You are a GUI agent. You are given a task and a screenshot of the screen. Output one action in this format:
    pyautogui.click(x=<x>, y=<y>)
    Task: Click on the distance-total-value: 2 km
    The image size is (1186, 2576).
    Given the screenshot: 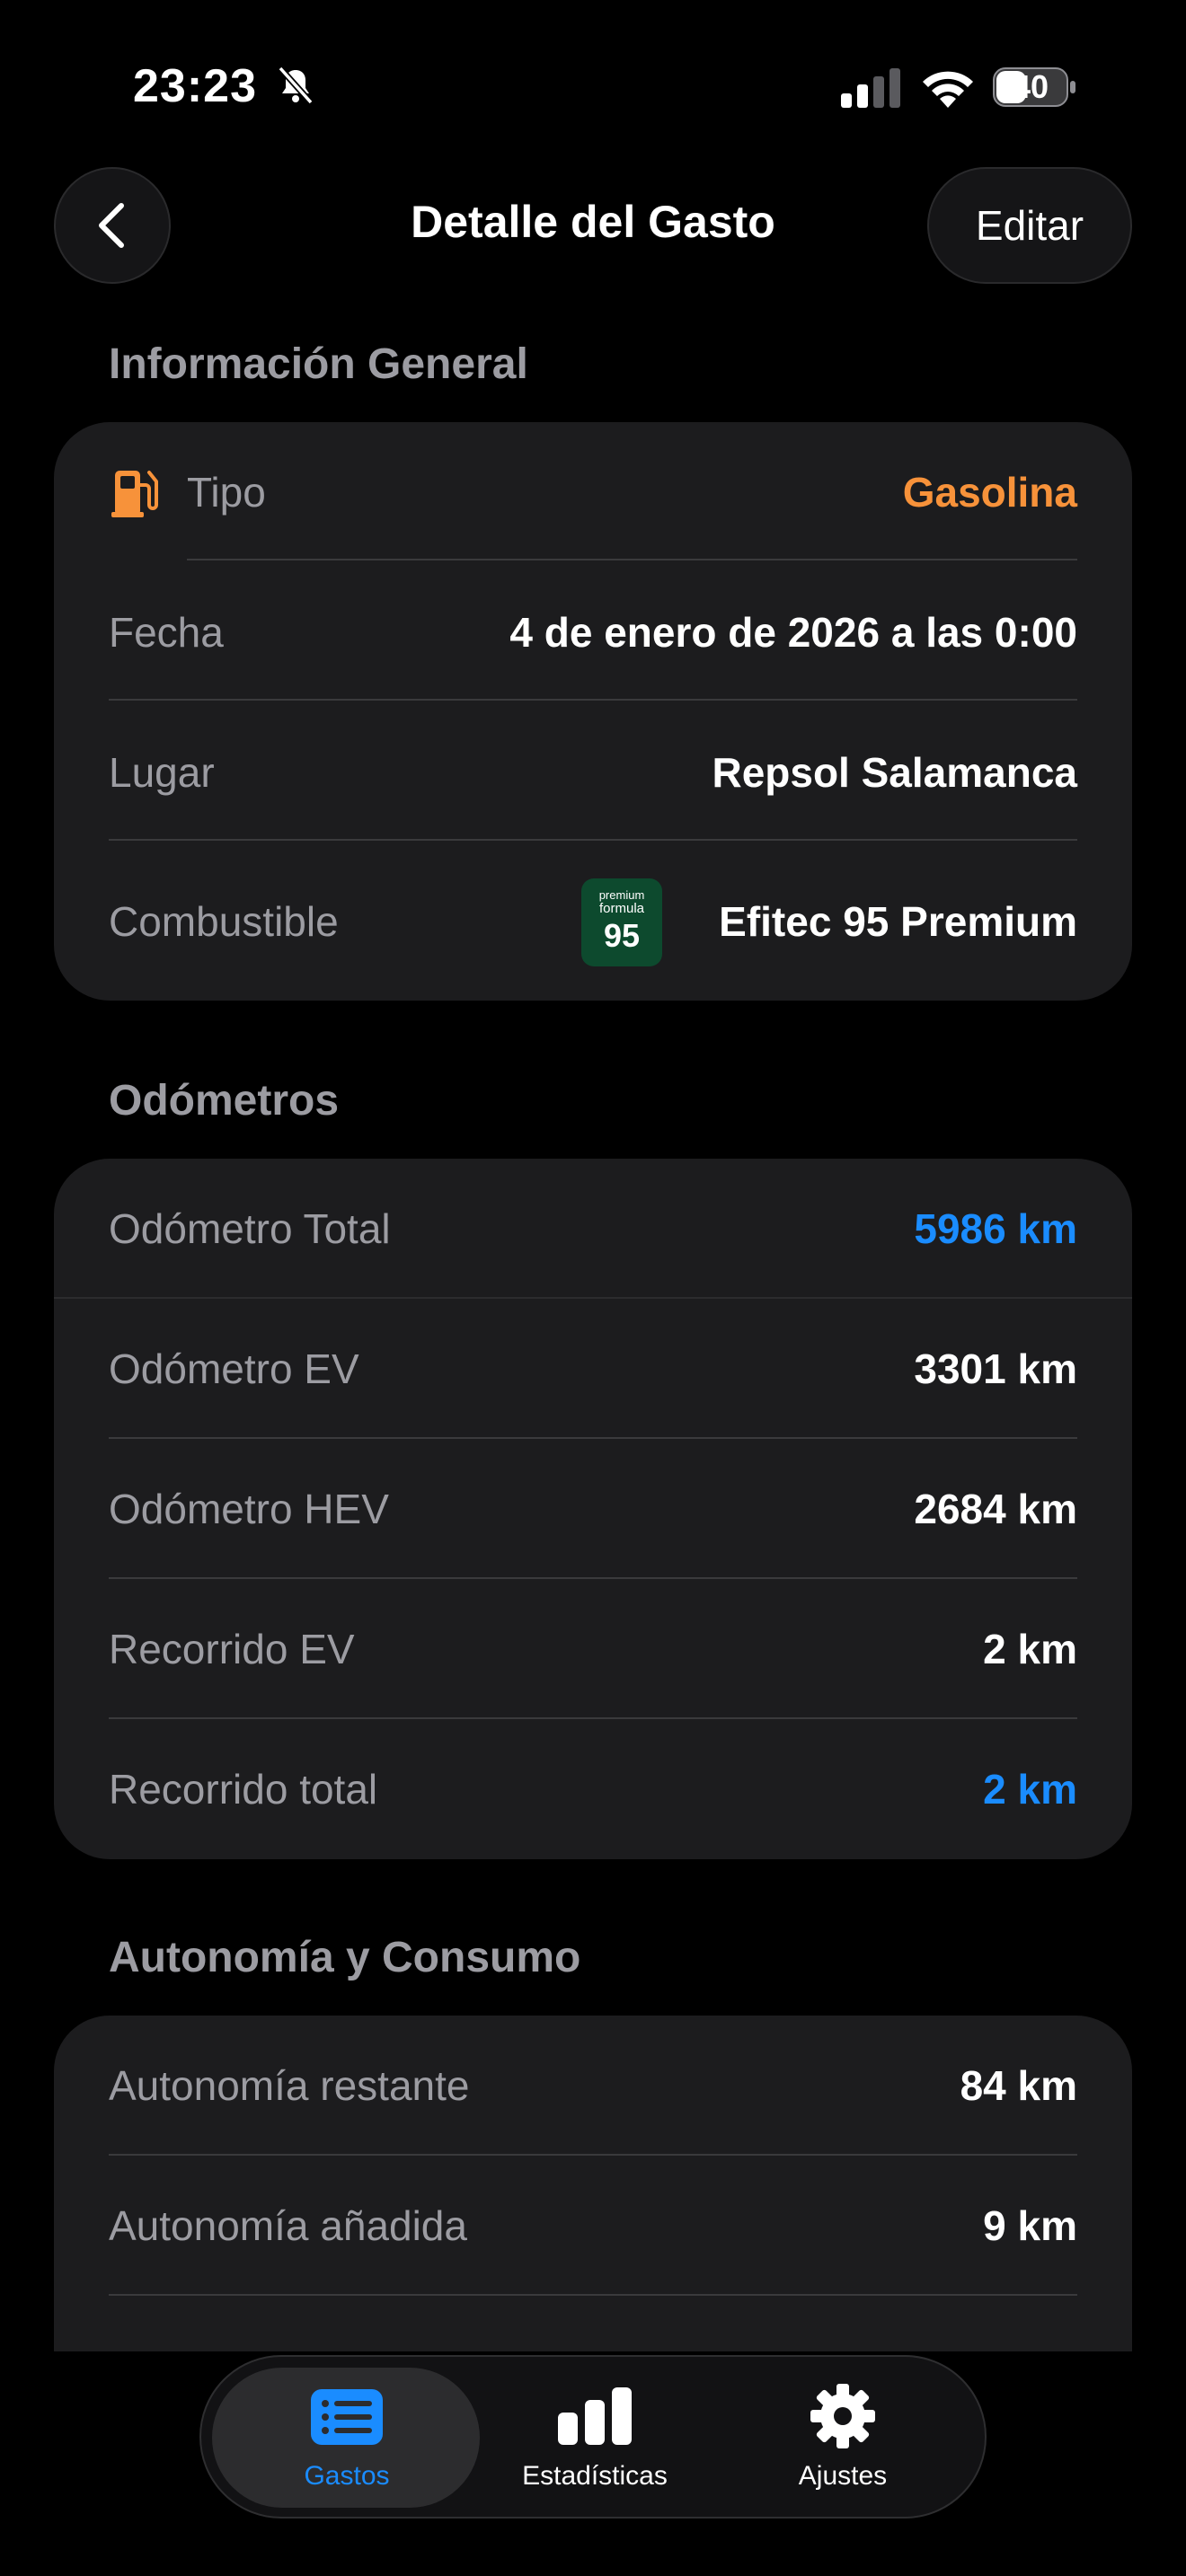 What is the action you would take?
    pyautogui.click(x=1030, y=1789)
    